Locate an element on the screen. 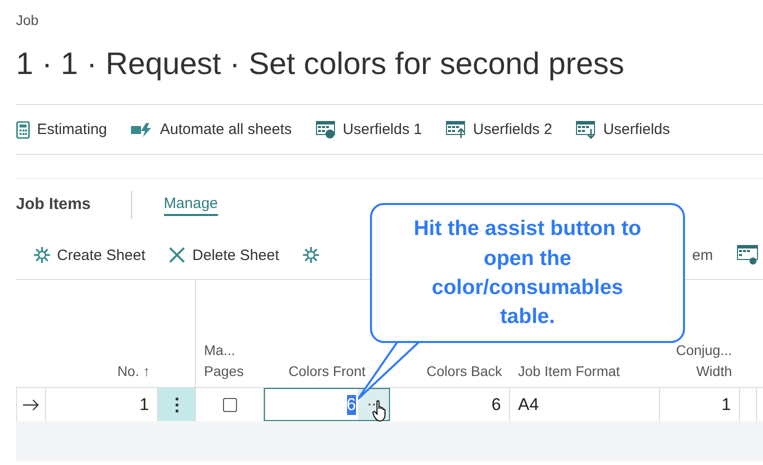 This screenshot has width=763, height=465. lightning-icon is located at coordinates (142, 129).